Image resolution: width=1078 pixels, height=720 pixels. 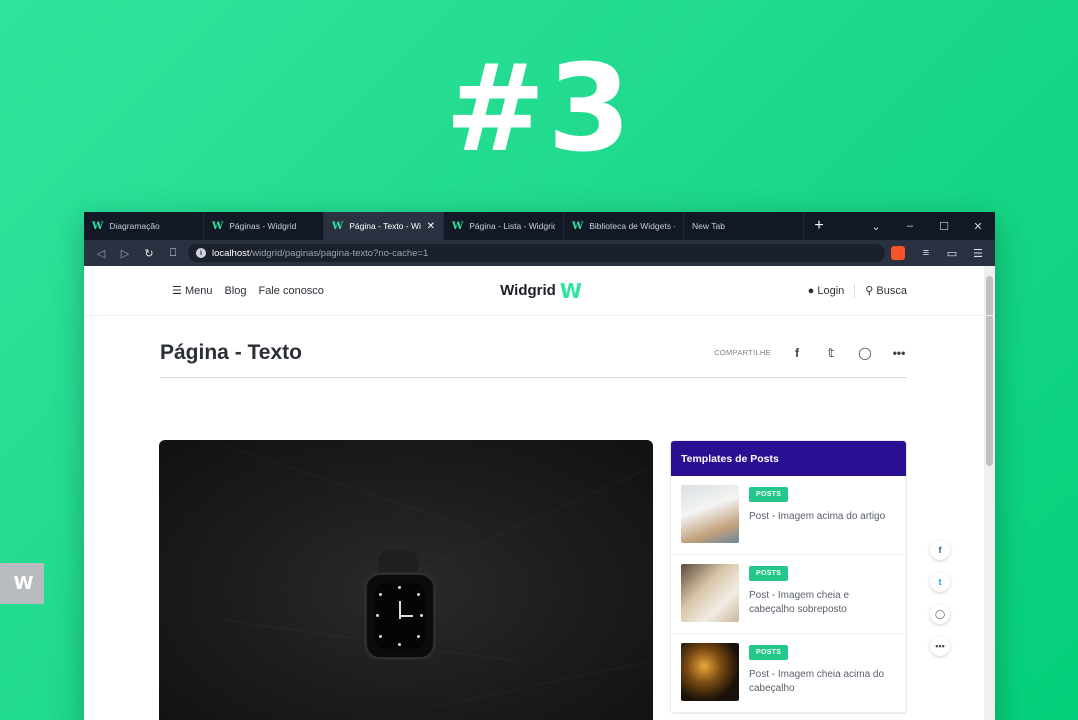 What do you see at coordinates (177, 291) in the screenshot?
I see `hamburger-icon: ☰` at bounding box center [177, 291].